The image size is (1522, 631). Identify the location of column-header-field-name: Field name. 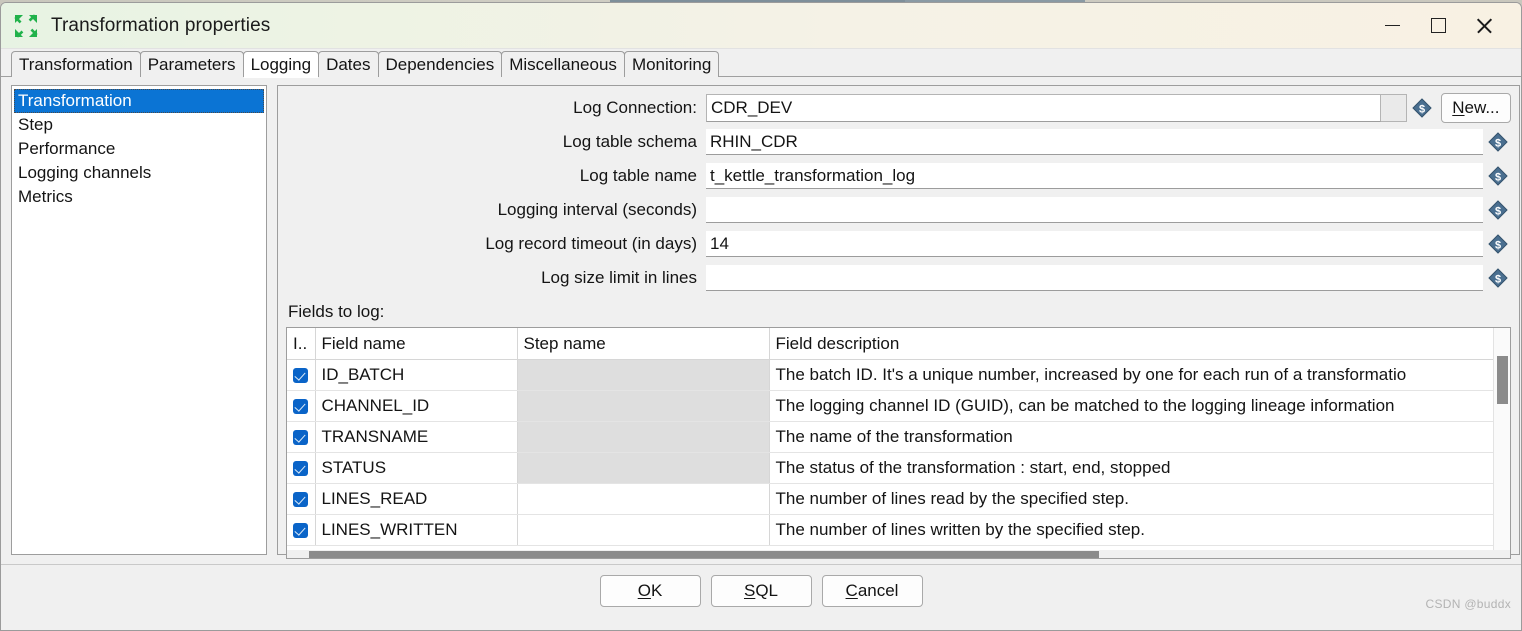
(416, 344).